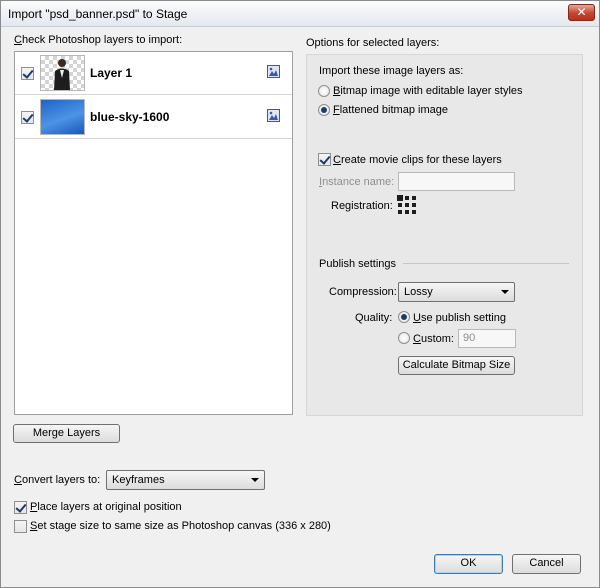 This screenshot has height=588, width=600. I want to click on custom-quality-label: Custom:, so click(433, 339).